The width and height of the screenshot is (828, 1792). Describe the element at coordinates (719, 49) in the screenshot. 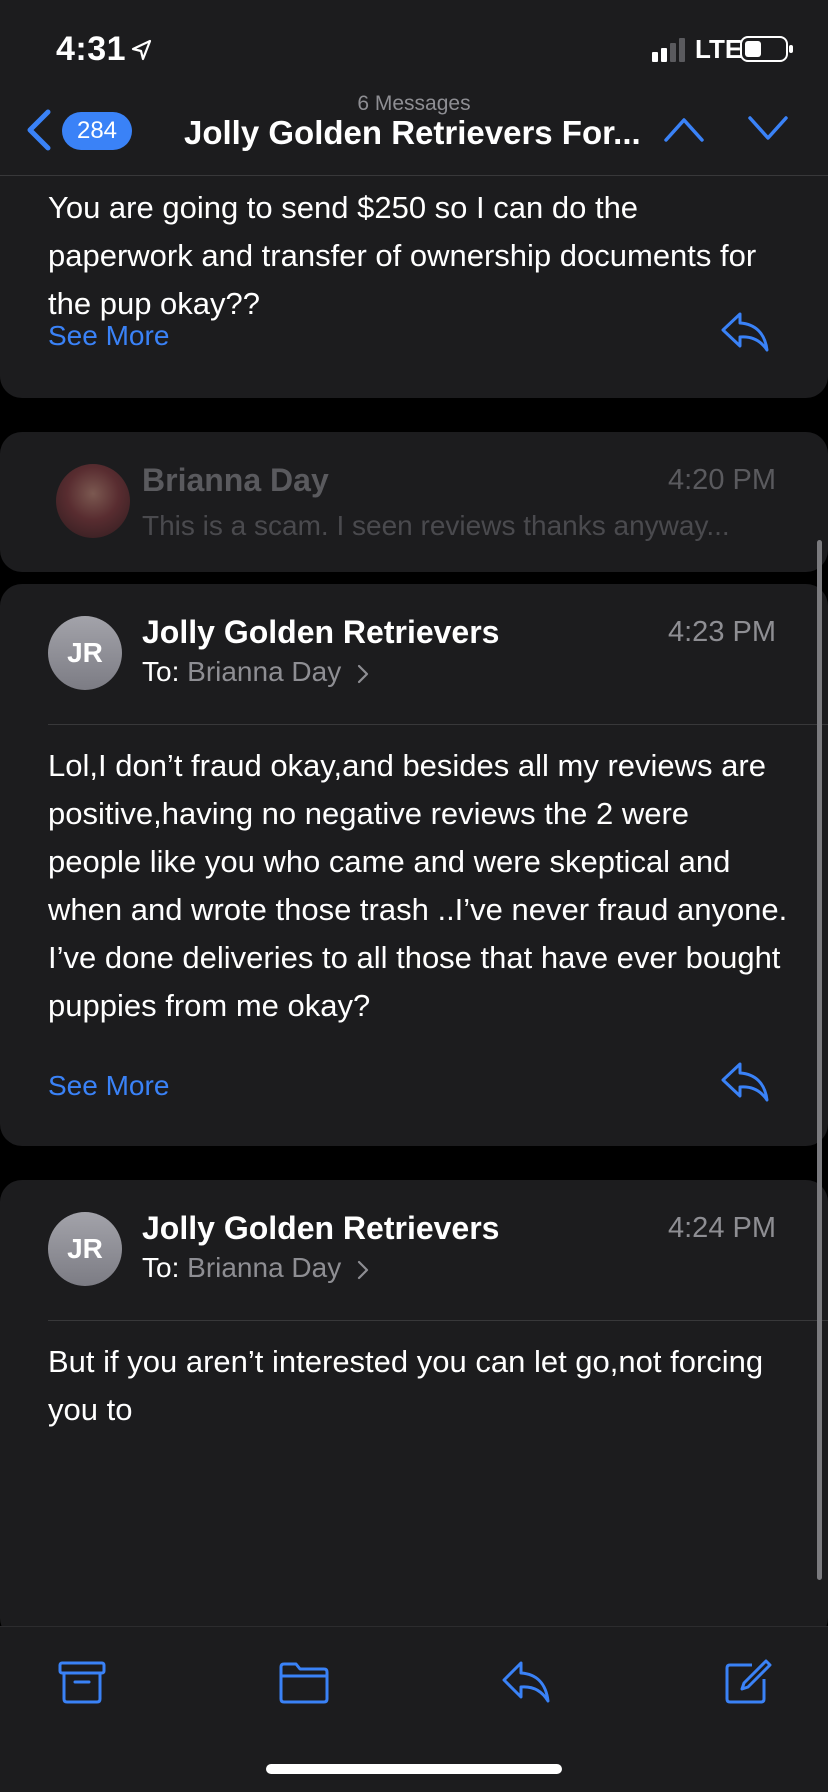

I see `network-type: LTE` at that location.